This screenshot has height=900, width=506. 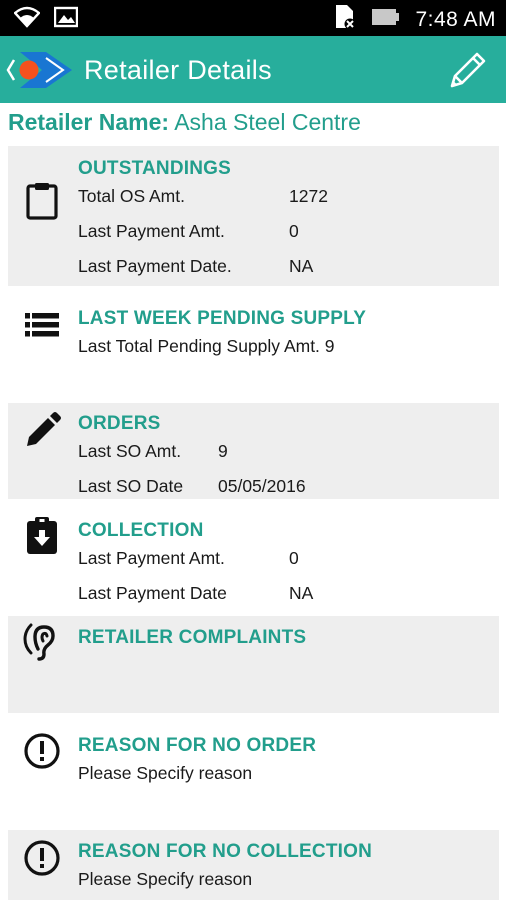 I want to click on collection-payment-date-label: Last Payment Date, so click(x=152, y=593).